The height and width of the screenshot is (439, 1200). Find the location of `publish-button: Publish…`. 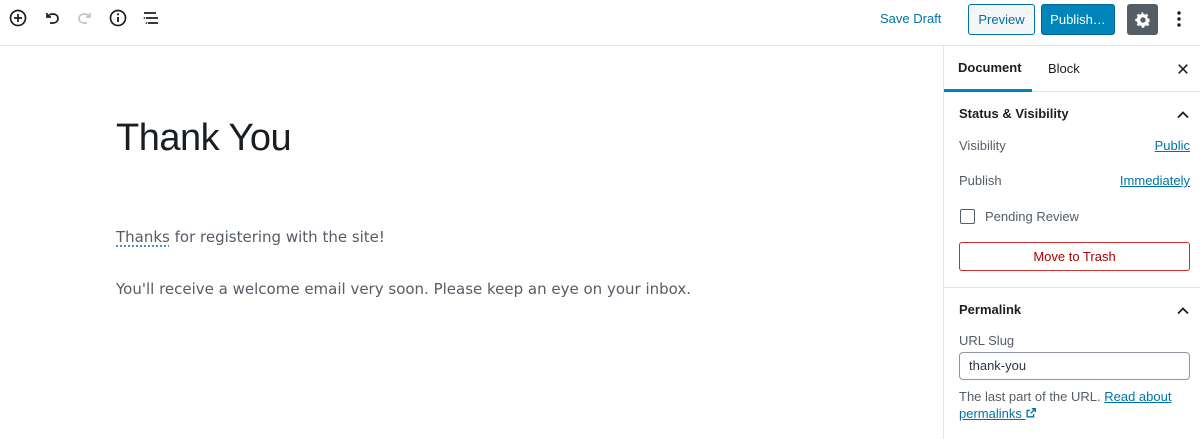

publish-button: Publish… is located at coordinates (1078, 19).